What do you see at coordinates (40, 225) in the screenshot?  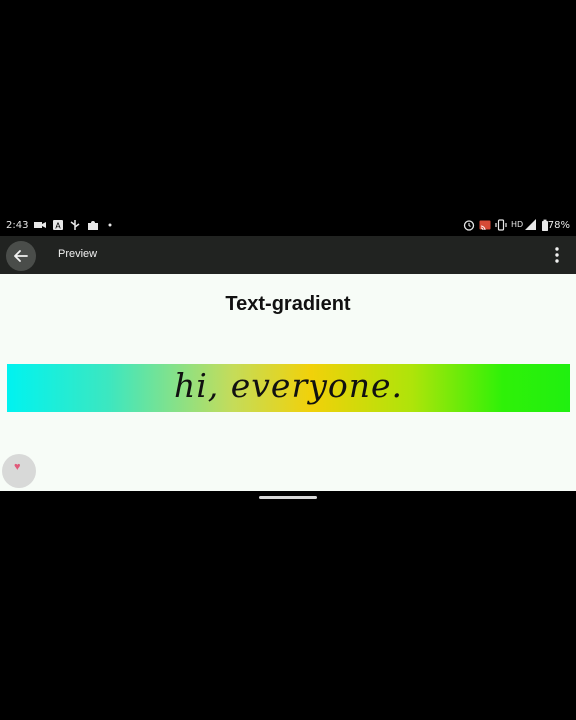 I see `video-camera-icon` at bounding box center [40, 225].